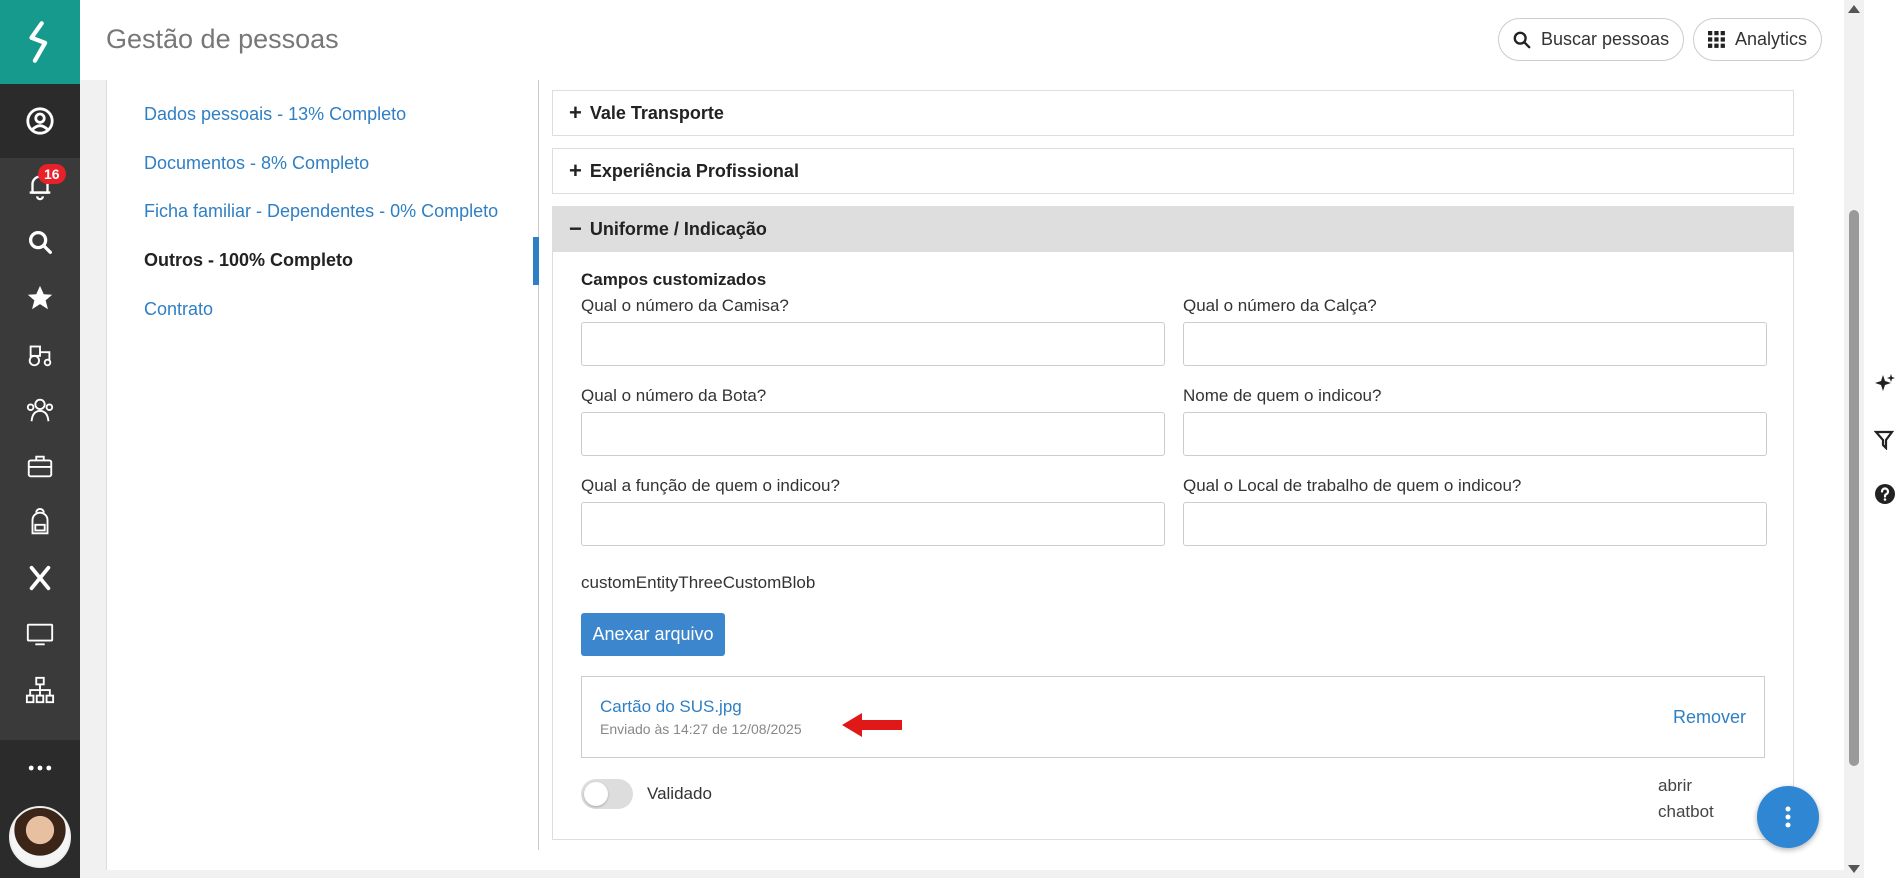 Image resolution: width=1904 pixels, height=878 pixels. What do you see at coordinates (694, 170) in the screenshot?
I see `section-label: Experiência Profissional` at bounding box center [694, 170].